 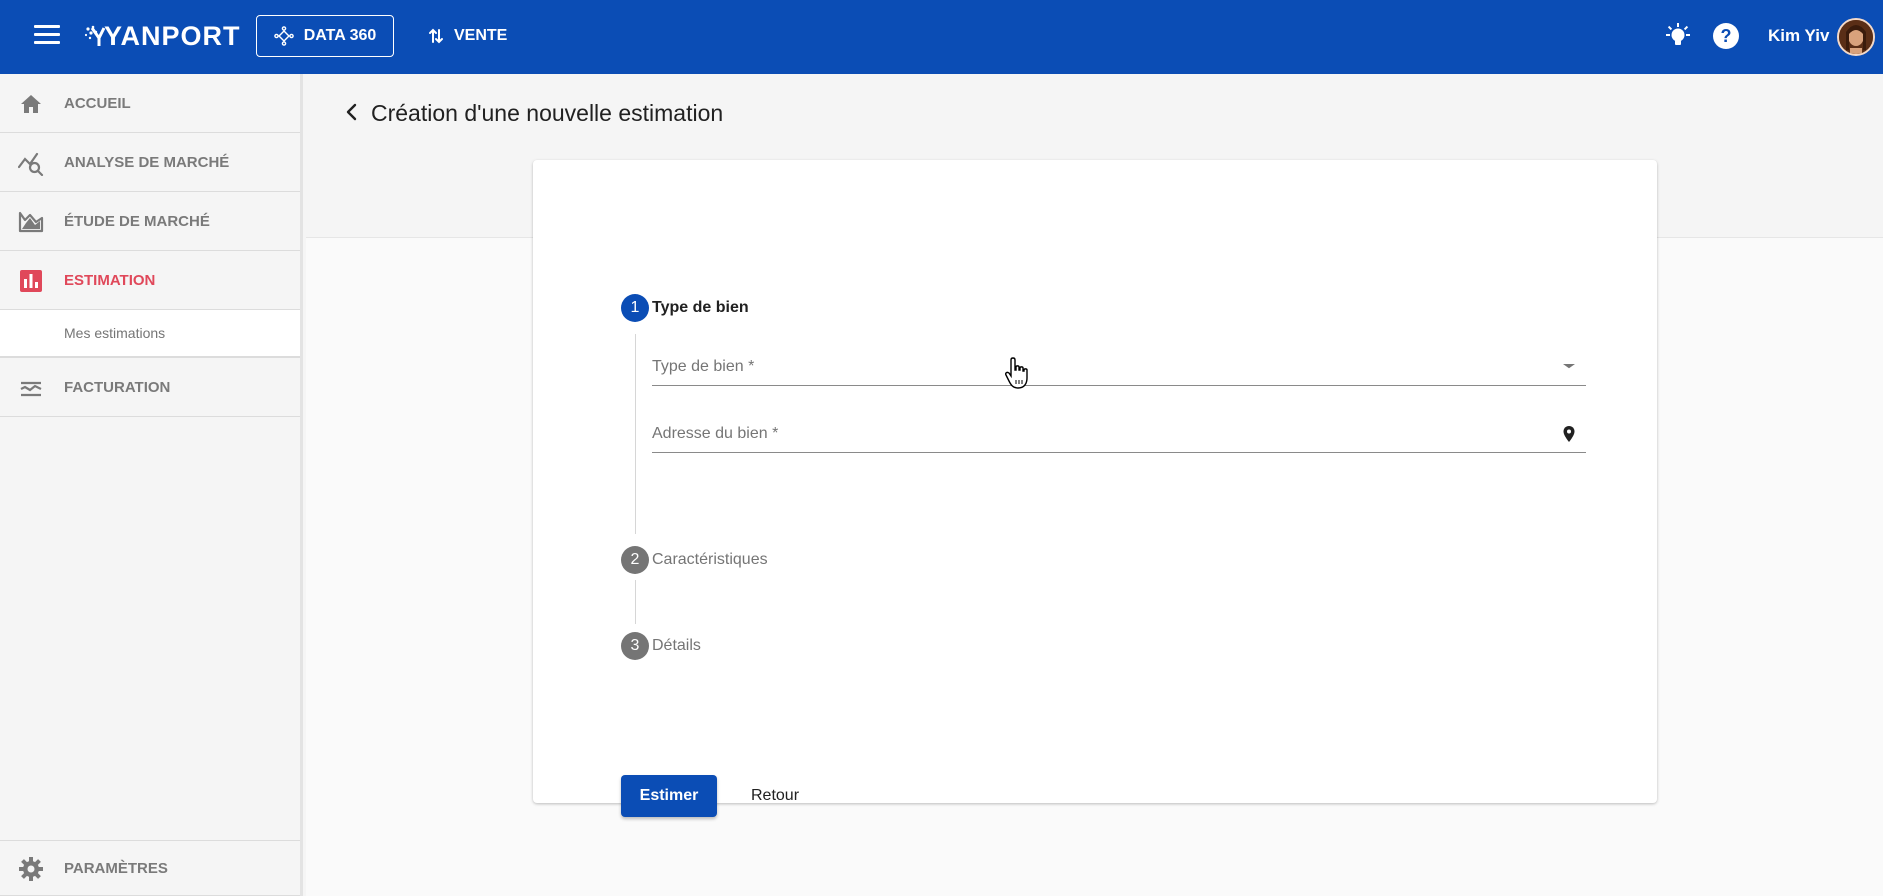 What do you see at coordinates (117, 387) in the screenshot?
I see `sidebar-item-label: FACTURATION` at bounding box center [117, 387].